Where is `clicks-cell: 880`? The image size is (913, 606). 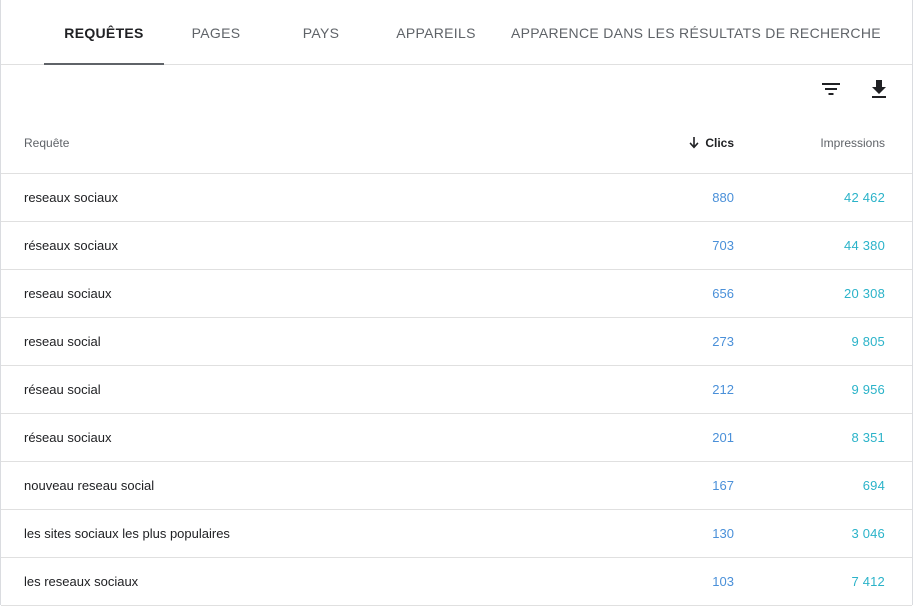 clicks-cell: 880 is located at coordinates (723, 197).